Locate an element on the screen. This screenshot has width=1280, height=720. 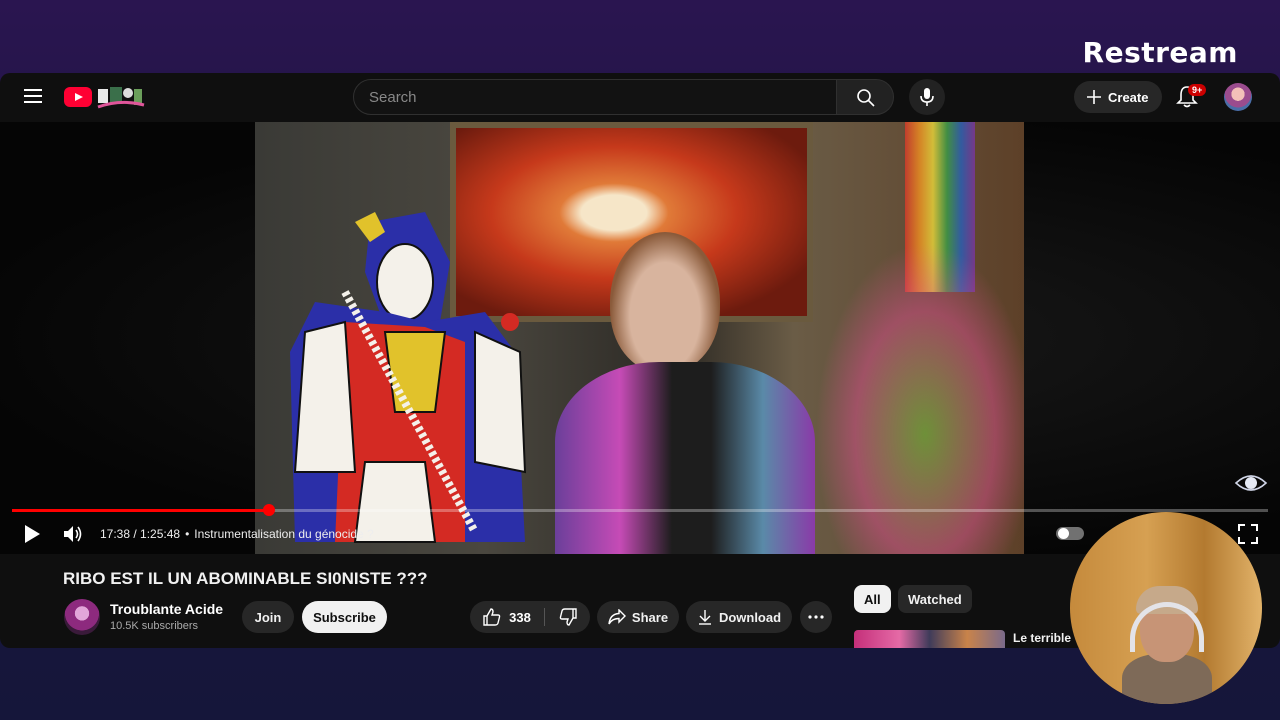
streamer-head is located at coordinates (665, 302).